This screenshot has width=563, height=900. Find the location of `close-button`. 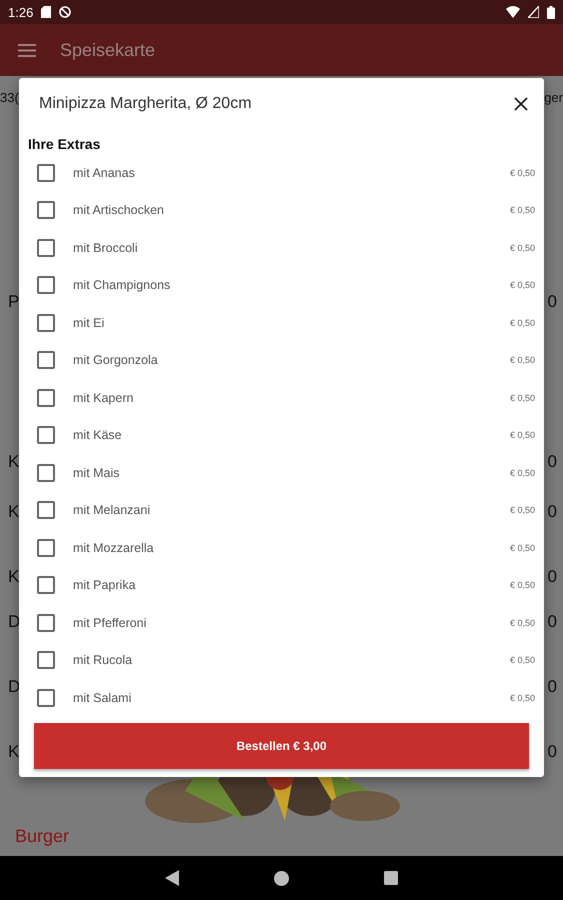

close-button is located at coordinates (521, 104).